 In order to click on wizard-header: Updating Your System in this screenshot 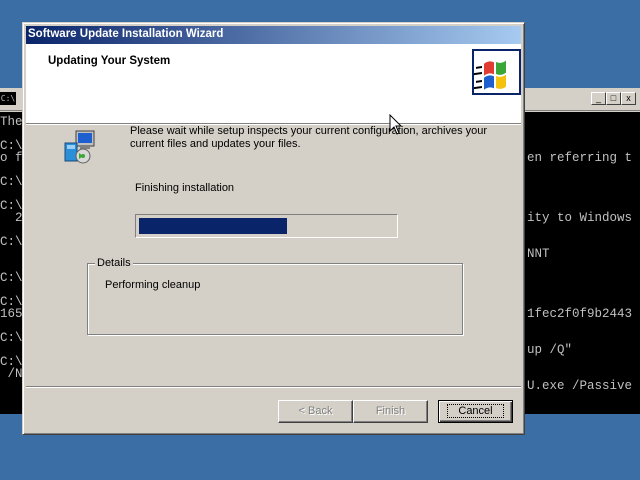, I will do `click(273, 84)`.